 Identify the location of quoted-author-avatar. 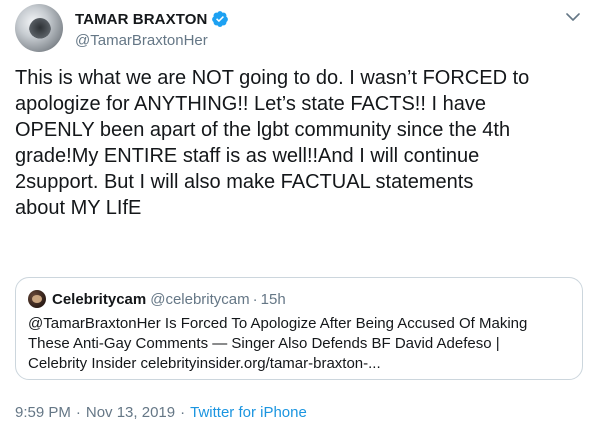
(37, 299).